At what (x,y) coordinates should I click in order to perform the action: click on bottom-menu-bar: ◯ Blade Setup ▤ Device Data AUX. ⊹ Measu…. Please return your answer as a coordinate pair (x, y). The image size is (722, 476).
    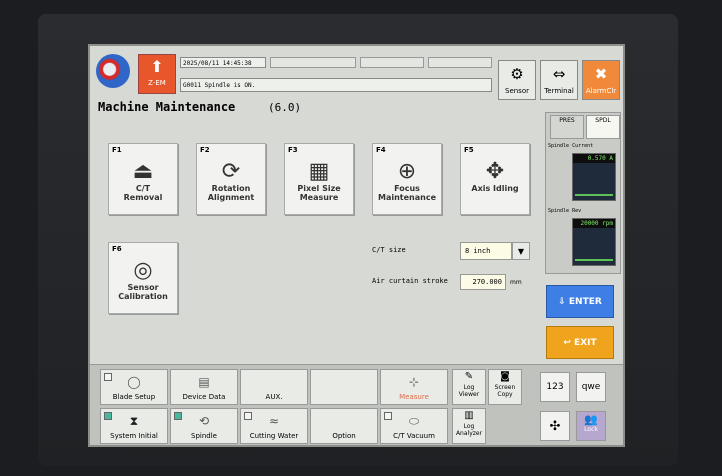
    Looking at the image, I should click on (356, 404).